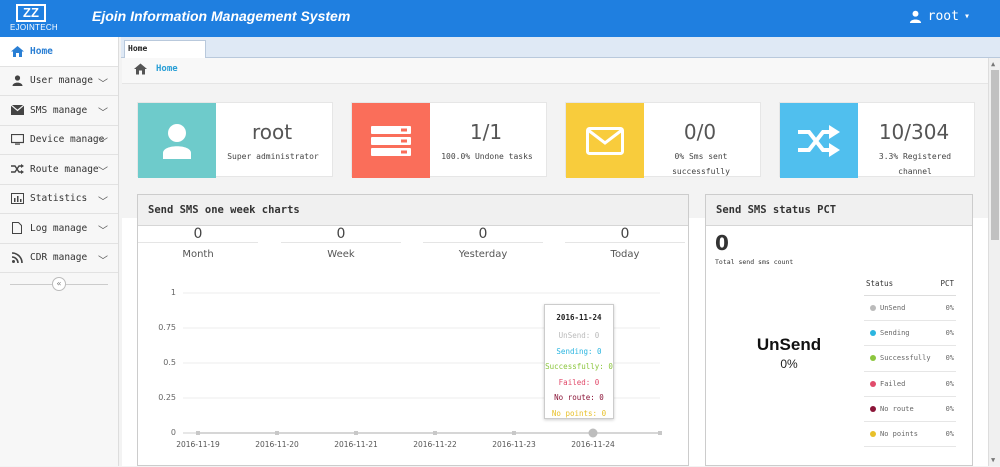  I want to click on status-label: No points, so click(899, 434).